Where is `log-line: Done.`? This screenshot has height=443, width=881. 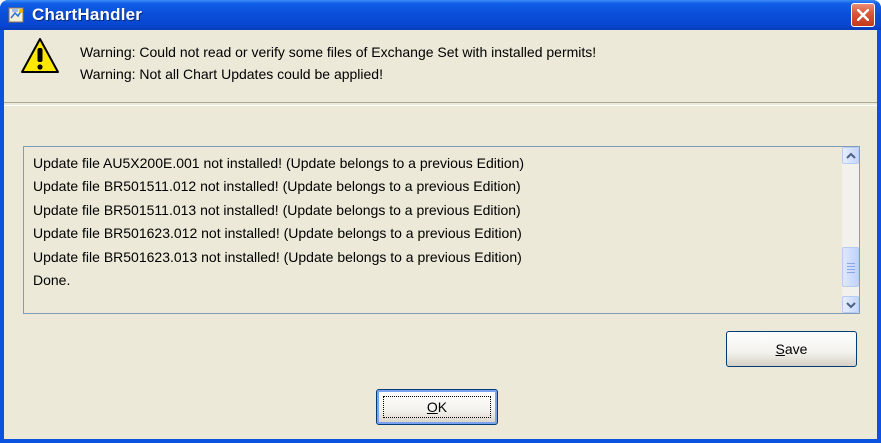 log-line: Done. is located at coordinates (52, 279).